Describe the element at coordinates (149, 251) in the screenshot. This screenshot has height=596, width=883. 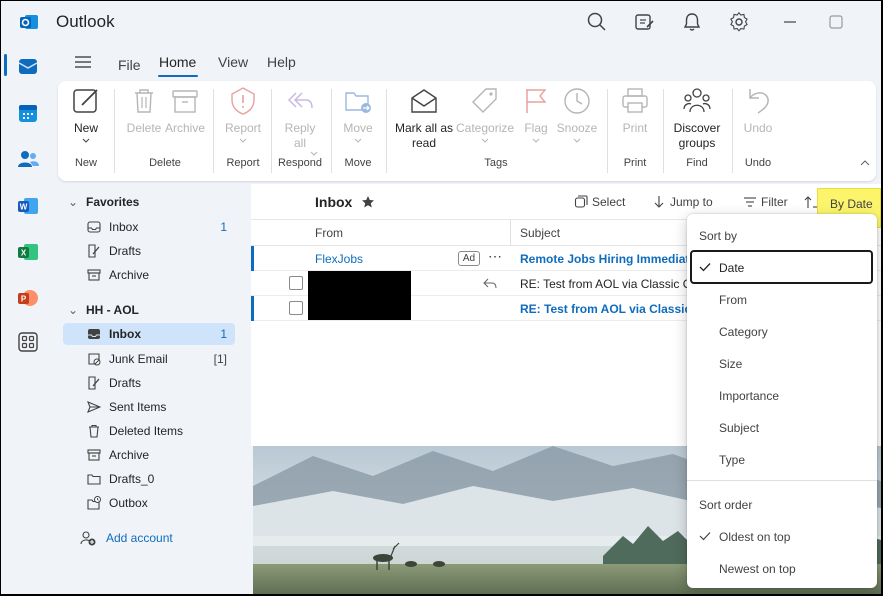
I see `folder-favorites-drafts: Drafts` at that location.